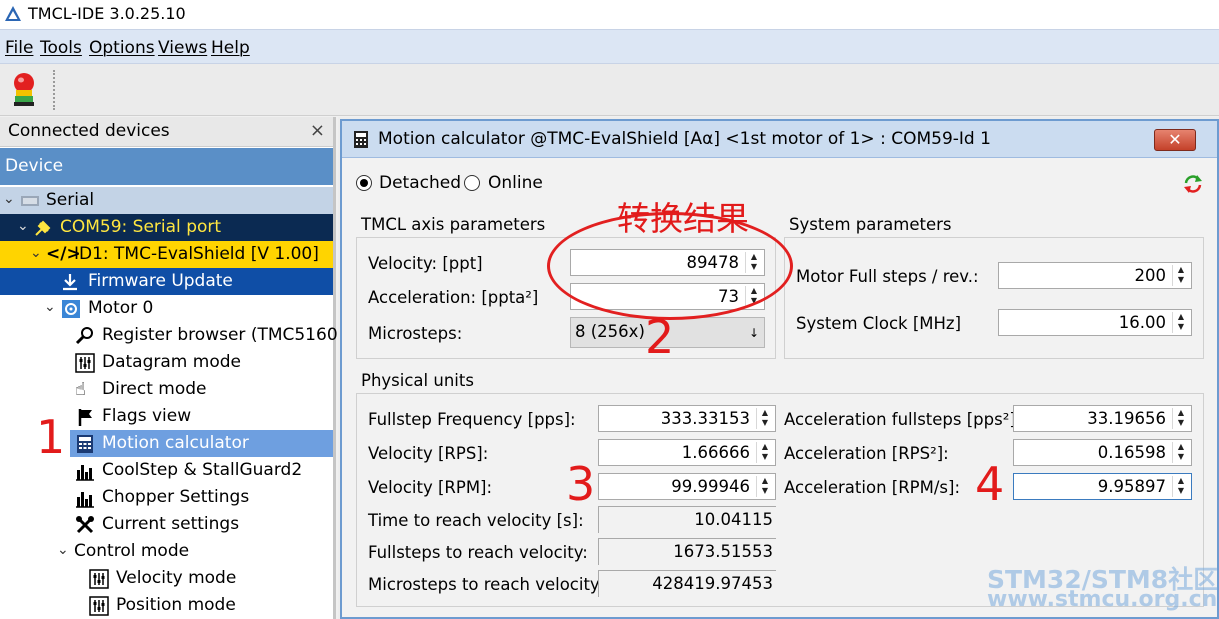 The height and width of the screenshot is (619, 1219). What do you see at coordinates (70, 200) in the screenshot?
I see `tree-item-label: Serial` at bounding box center [70, 200].